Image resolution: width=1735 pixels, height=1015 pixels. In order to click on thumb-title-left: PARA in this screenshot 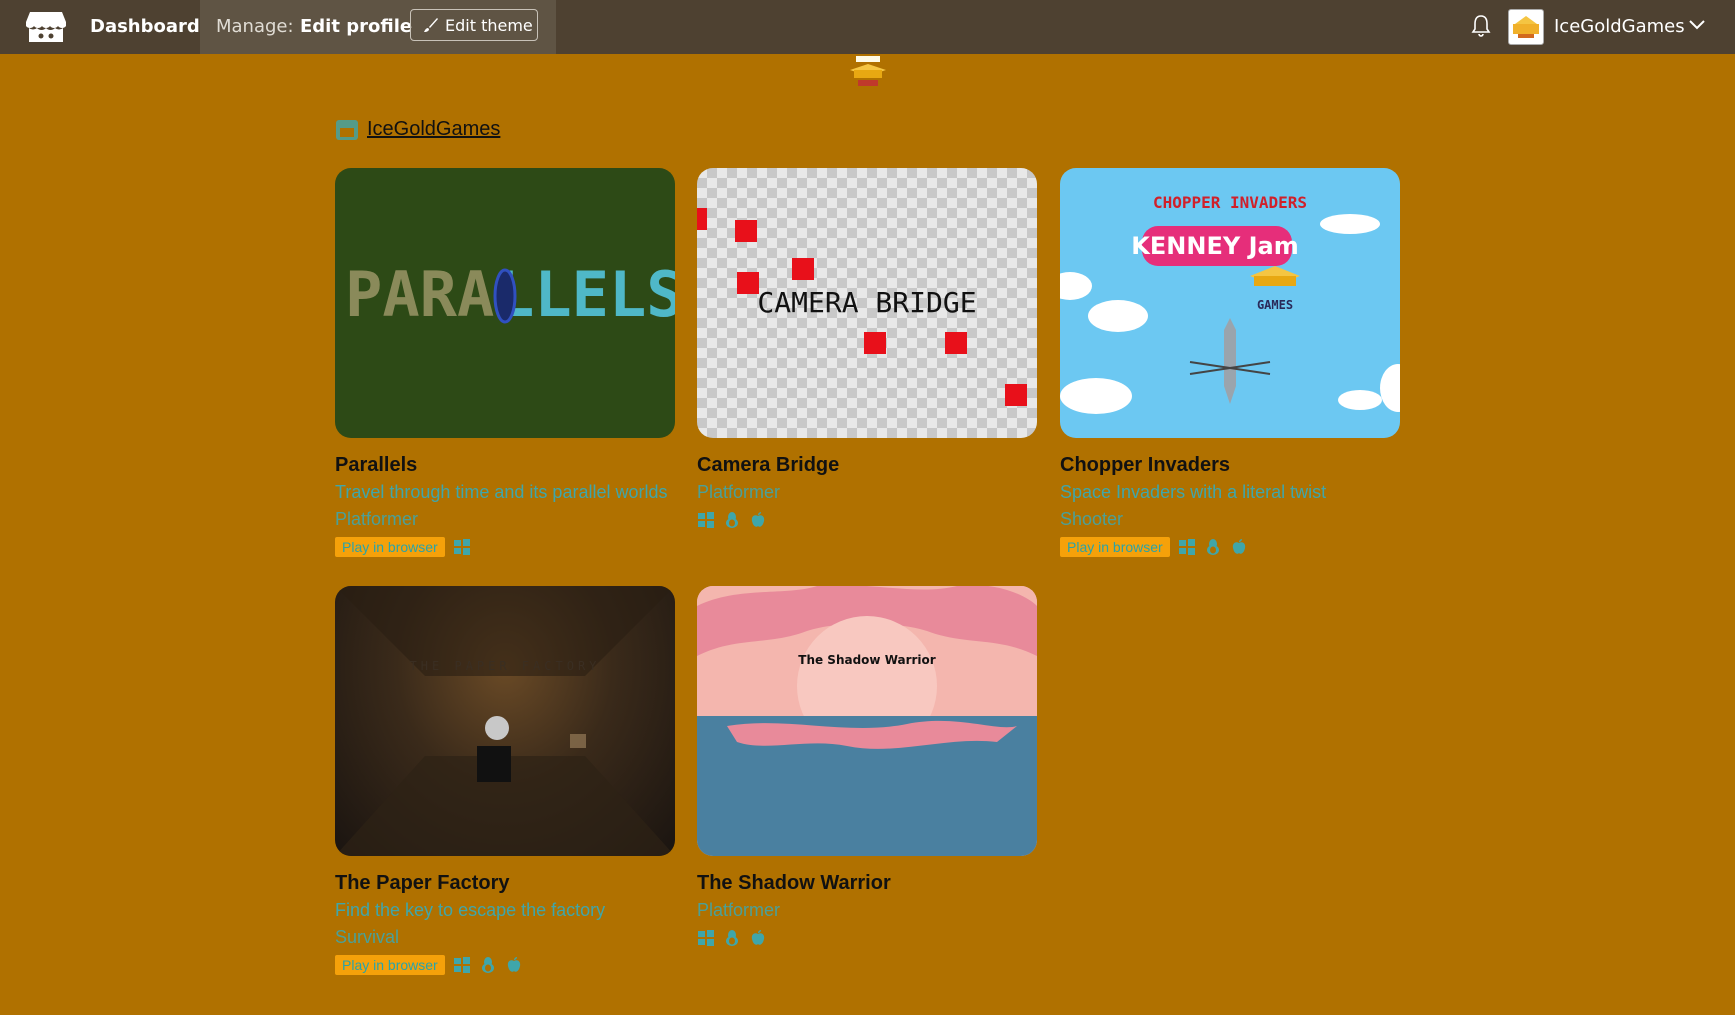, I will do `click(419, 294)`.